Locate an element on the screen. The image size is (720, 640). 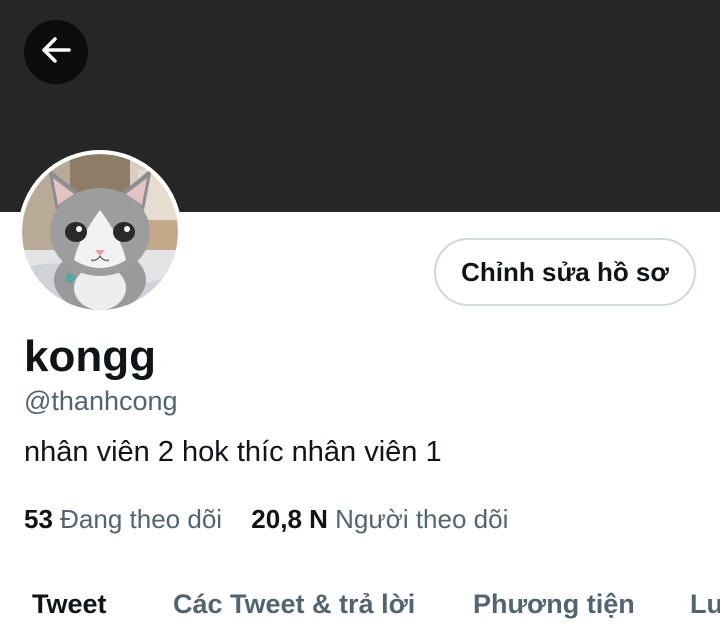
follow-stats: 53 Đang theo dõi 20,8 N Người theo dõi is located at coordinates (266, 519).